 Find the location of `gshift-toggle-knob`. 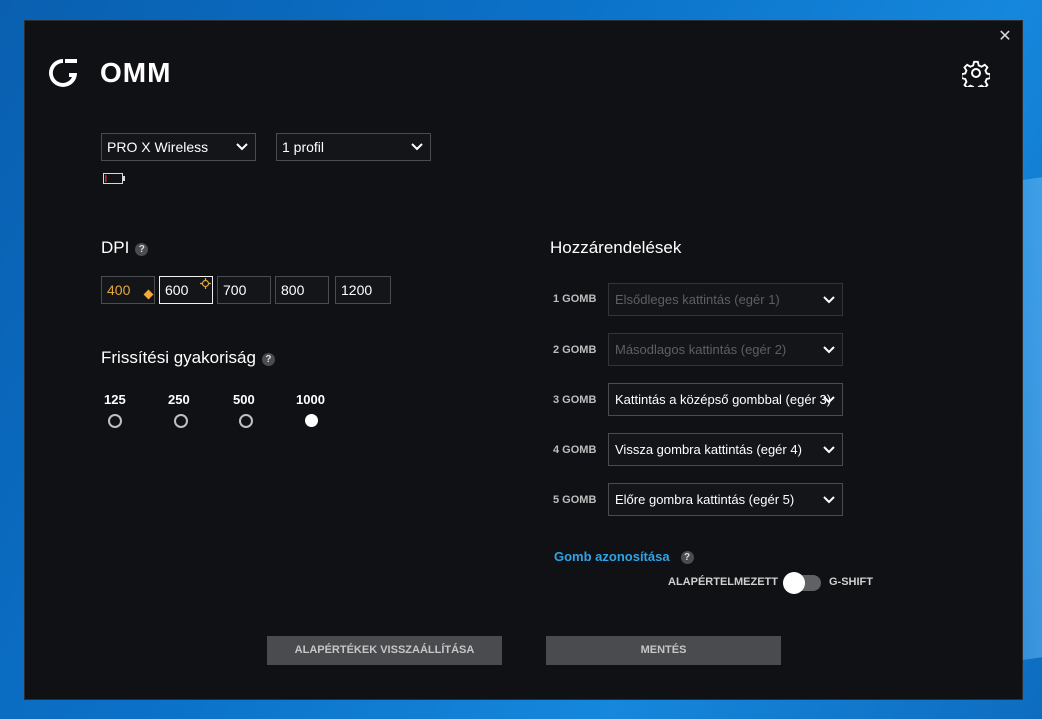

gshift-toggle-knob is located at coordinates (794, 583).